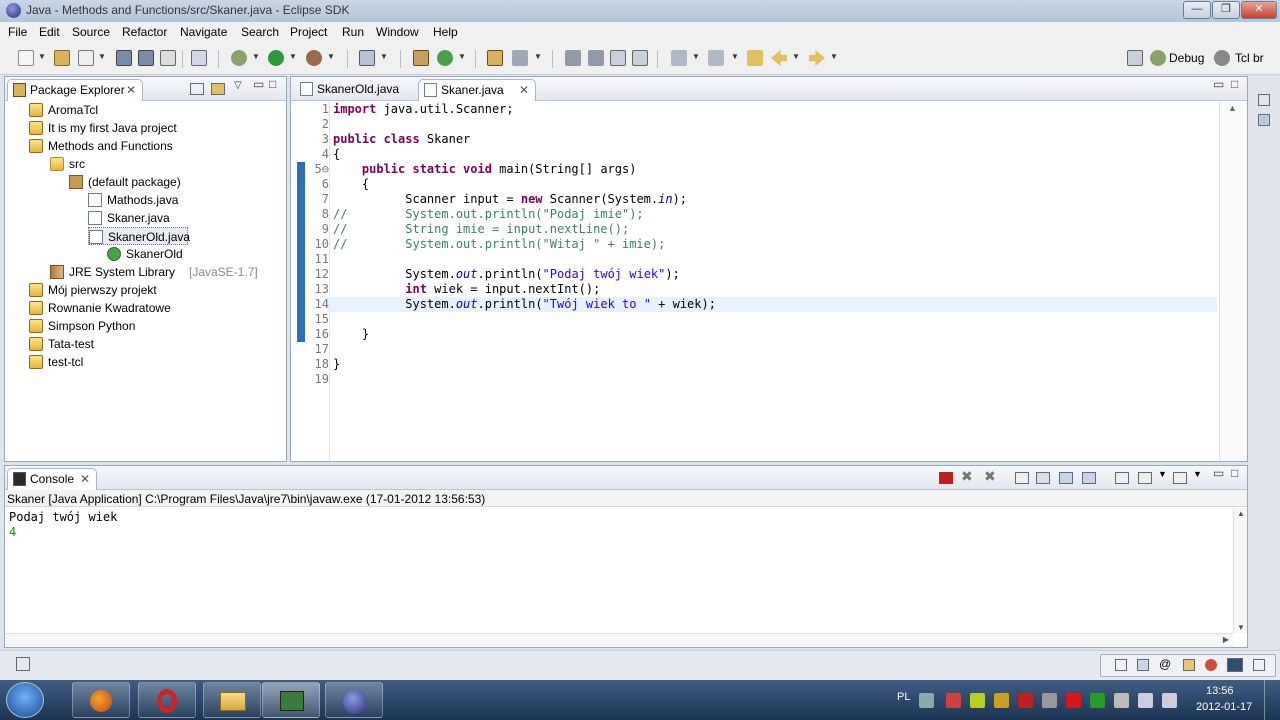 The height and width of the screenshot is (720, 1280). I want to click on menu-project: Project, so click(308, 32).